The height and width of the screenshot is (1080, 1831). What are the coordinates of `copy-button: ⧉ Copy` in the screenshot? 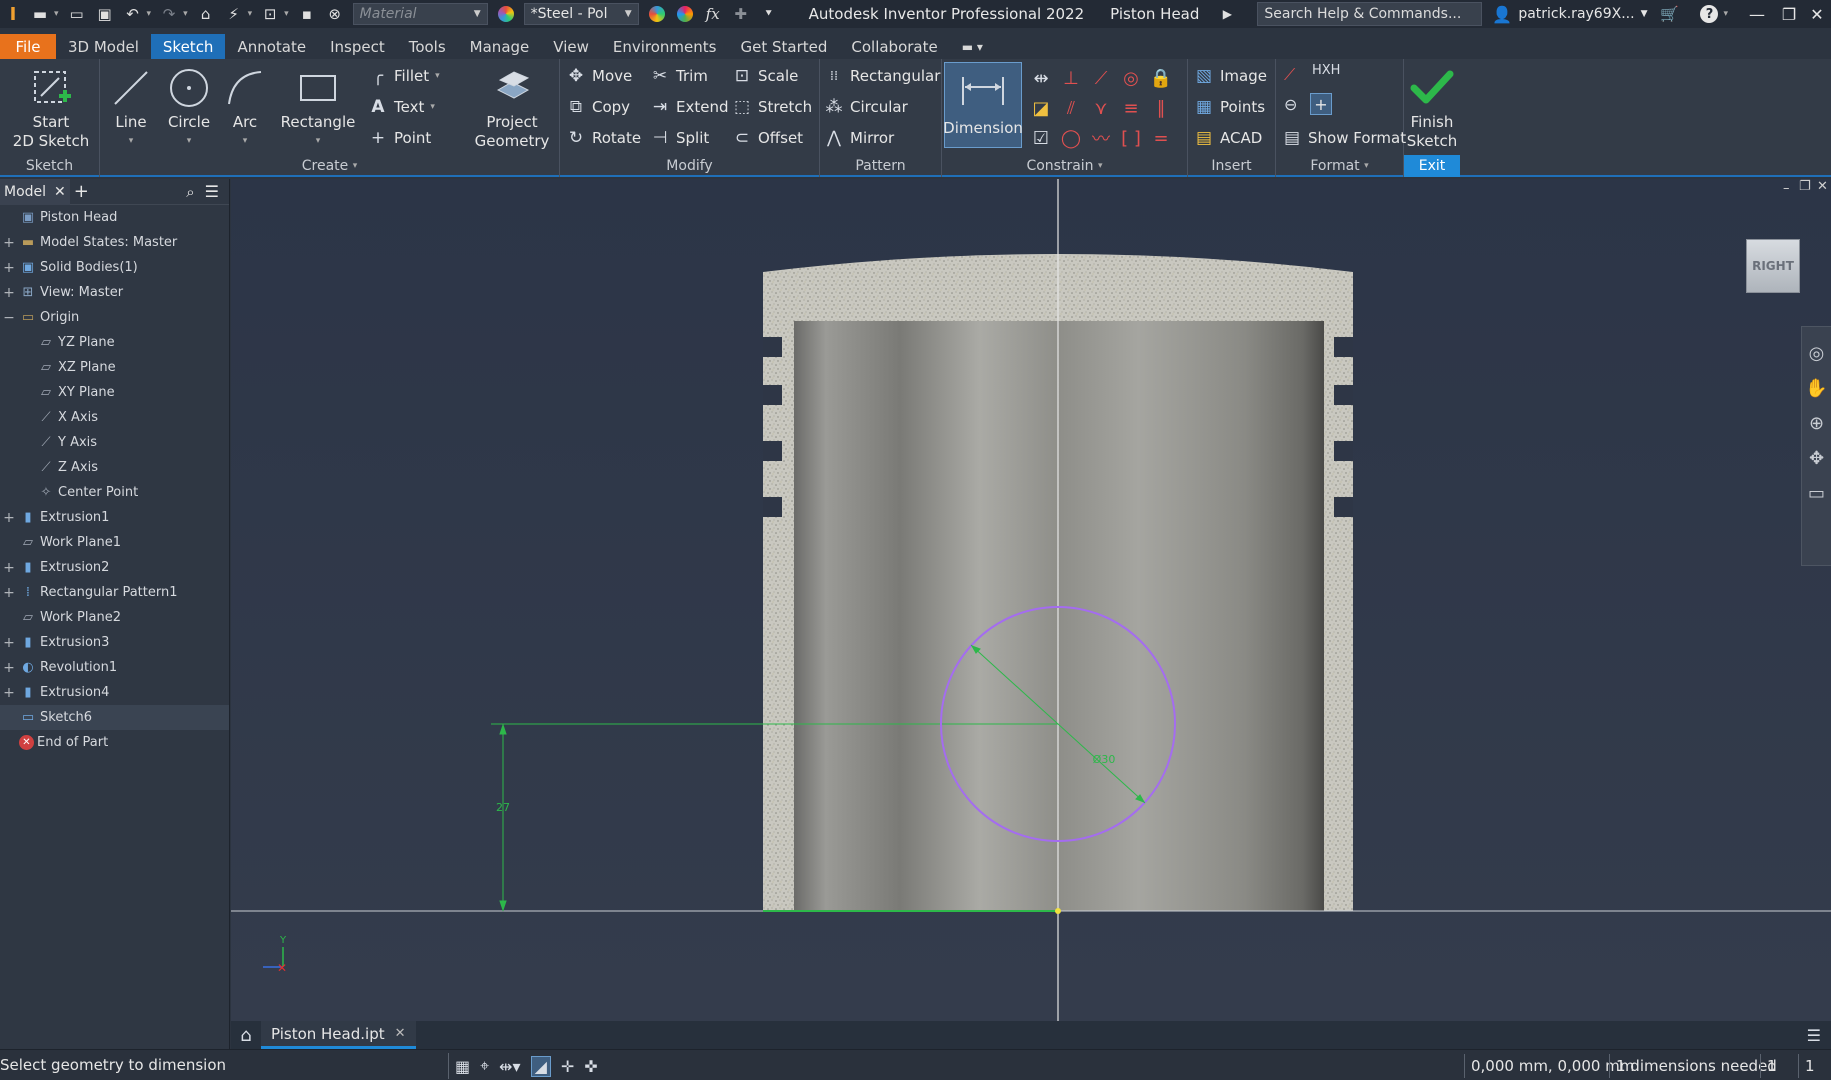 It's located at (598, 107).